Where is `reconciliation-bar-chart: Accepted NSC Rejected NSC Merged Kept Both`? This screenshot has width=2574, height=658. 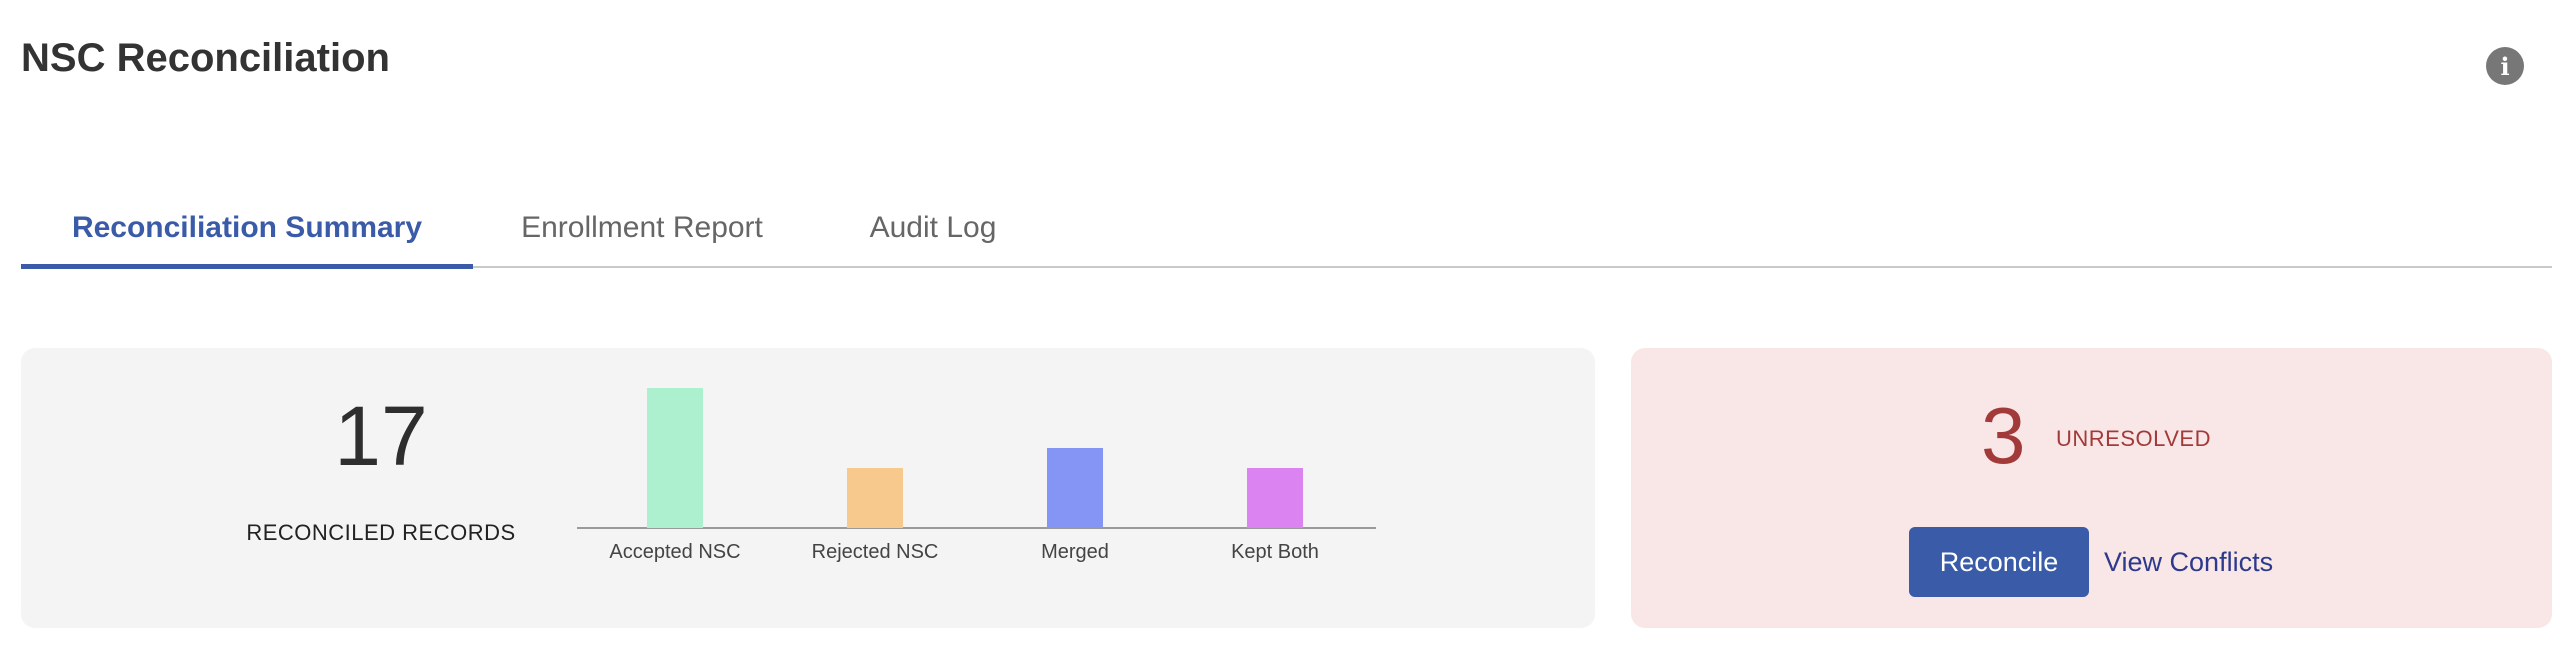
reconciliation-bar-chart: Accepted NSC Rejected NSC Merged Kept Both is located at coordinates (976, 475).